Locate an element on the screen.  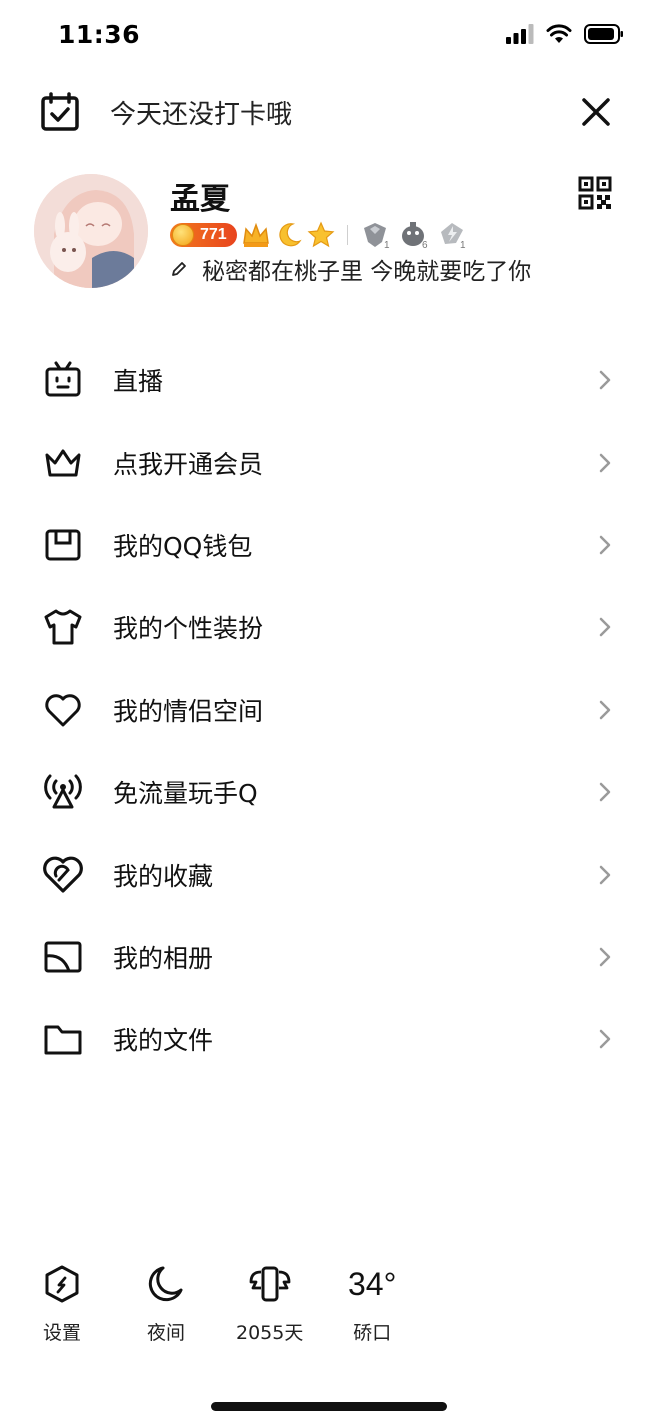
menu-item-couple: 我的情侣空间 is located at coordinates (329, 710).